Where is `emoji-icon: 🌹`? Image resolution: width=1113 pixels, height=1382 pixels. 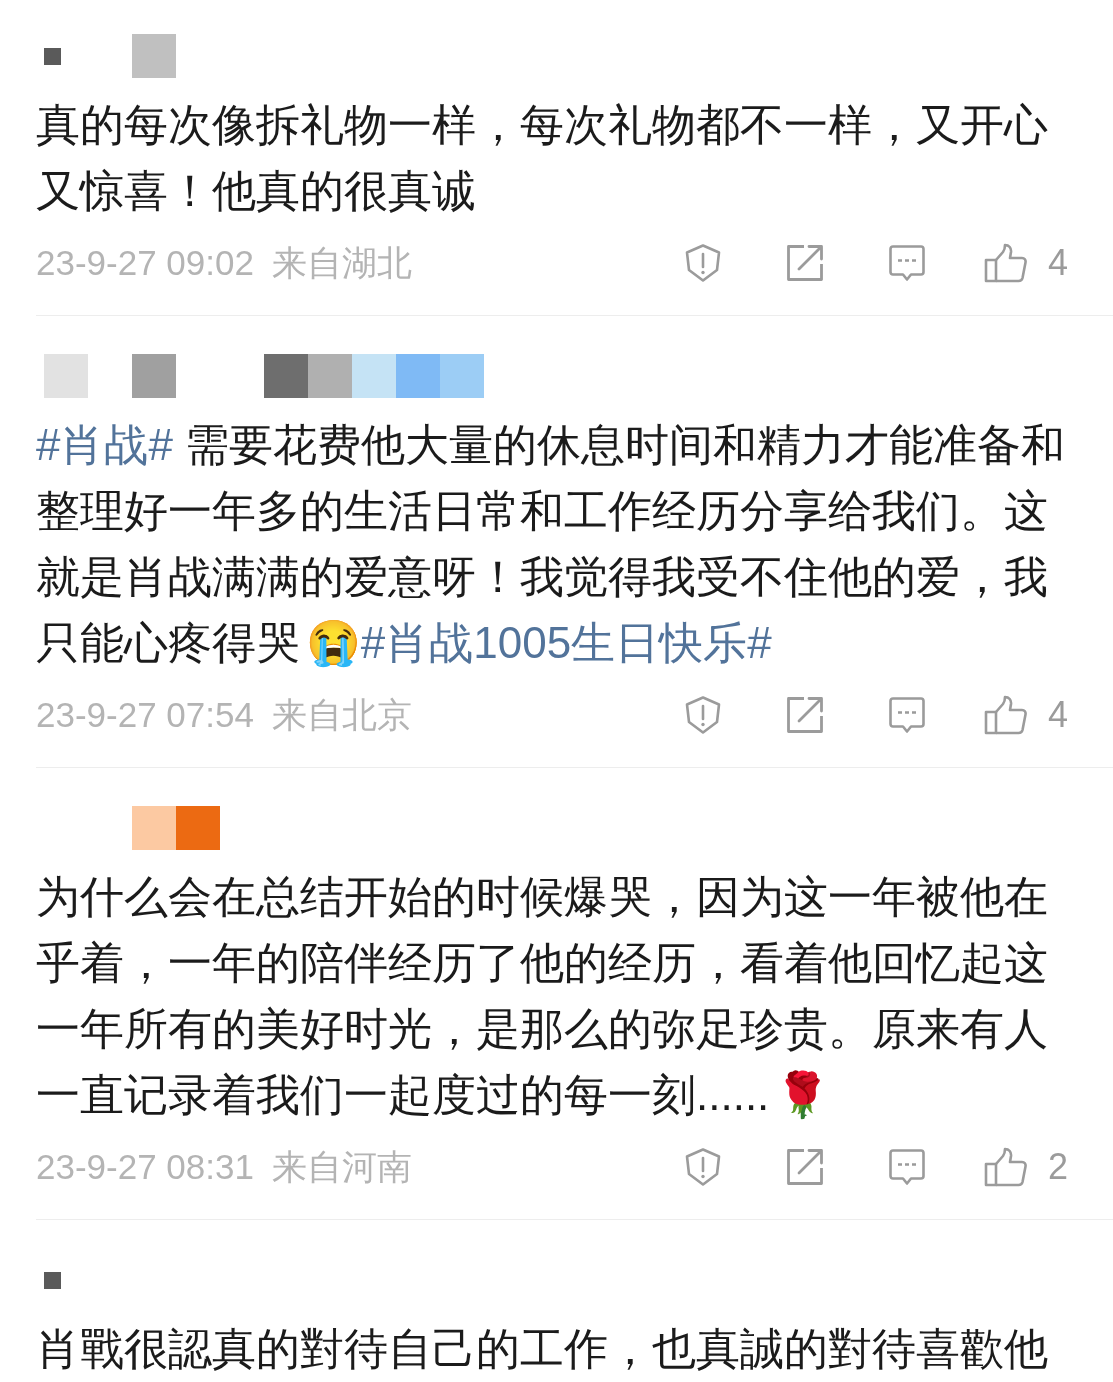
emoji-icon: 🌹 is located at coordinates (803, 1094).